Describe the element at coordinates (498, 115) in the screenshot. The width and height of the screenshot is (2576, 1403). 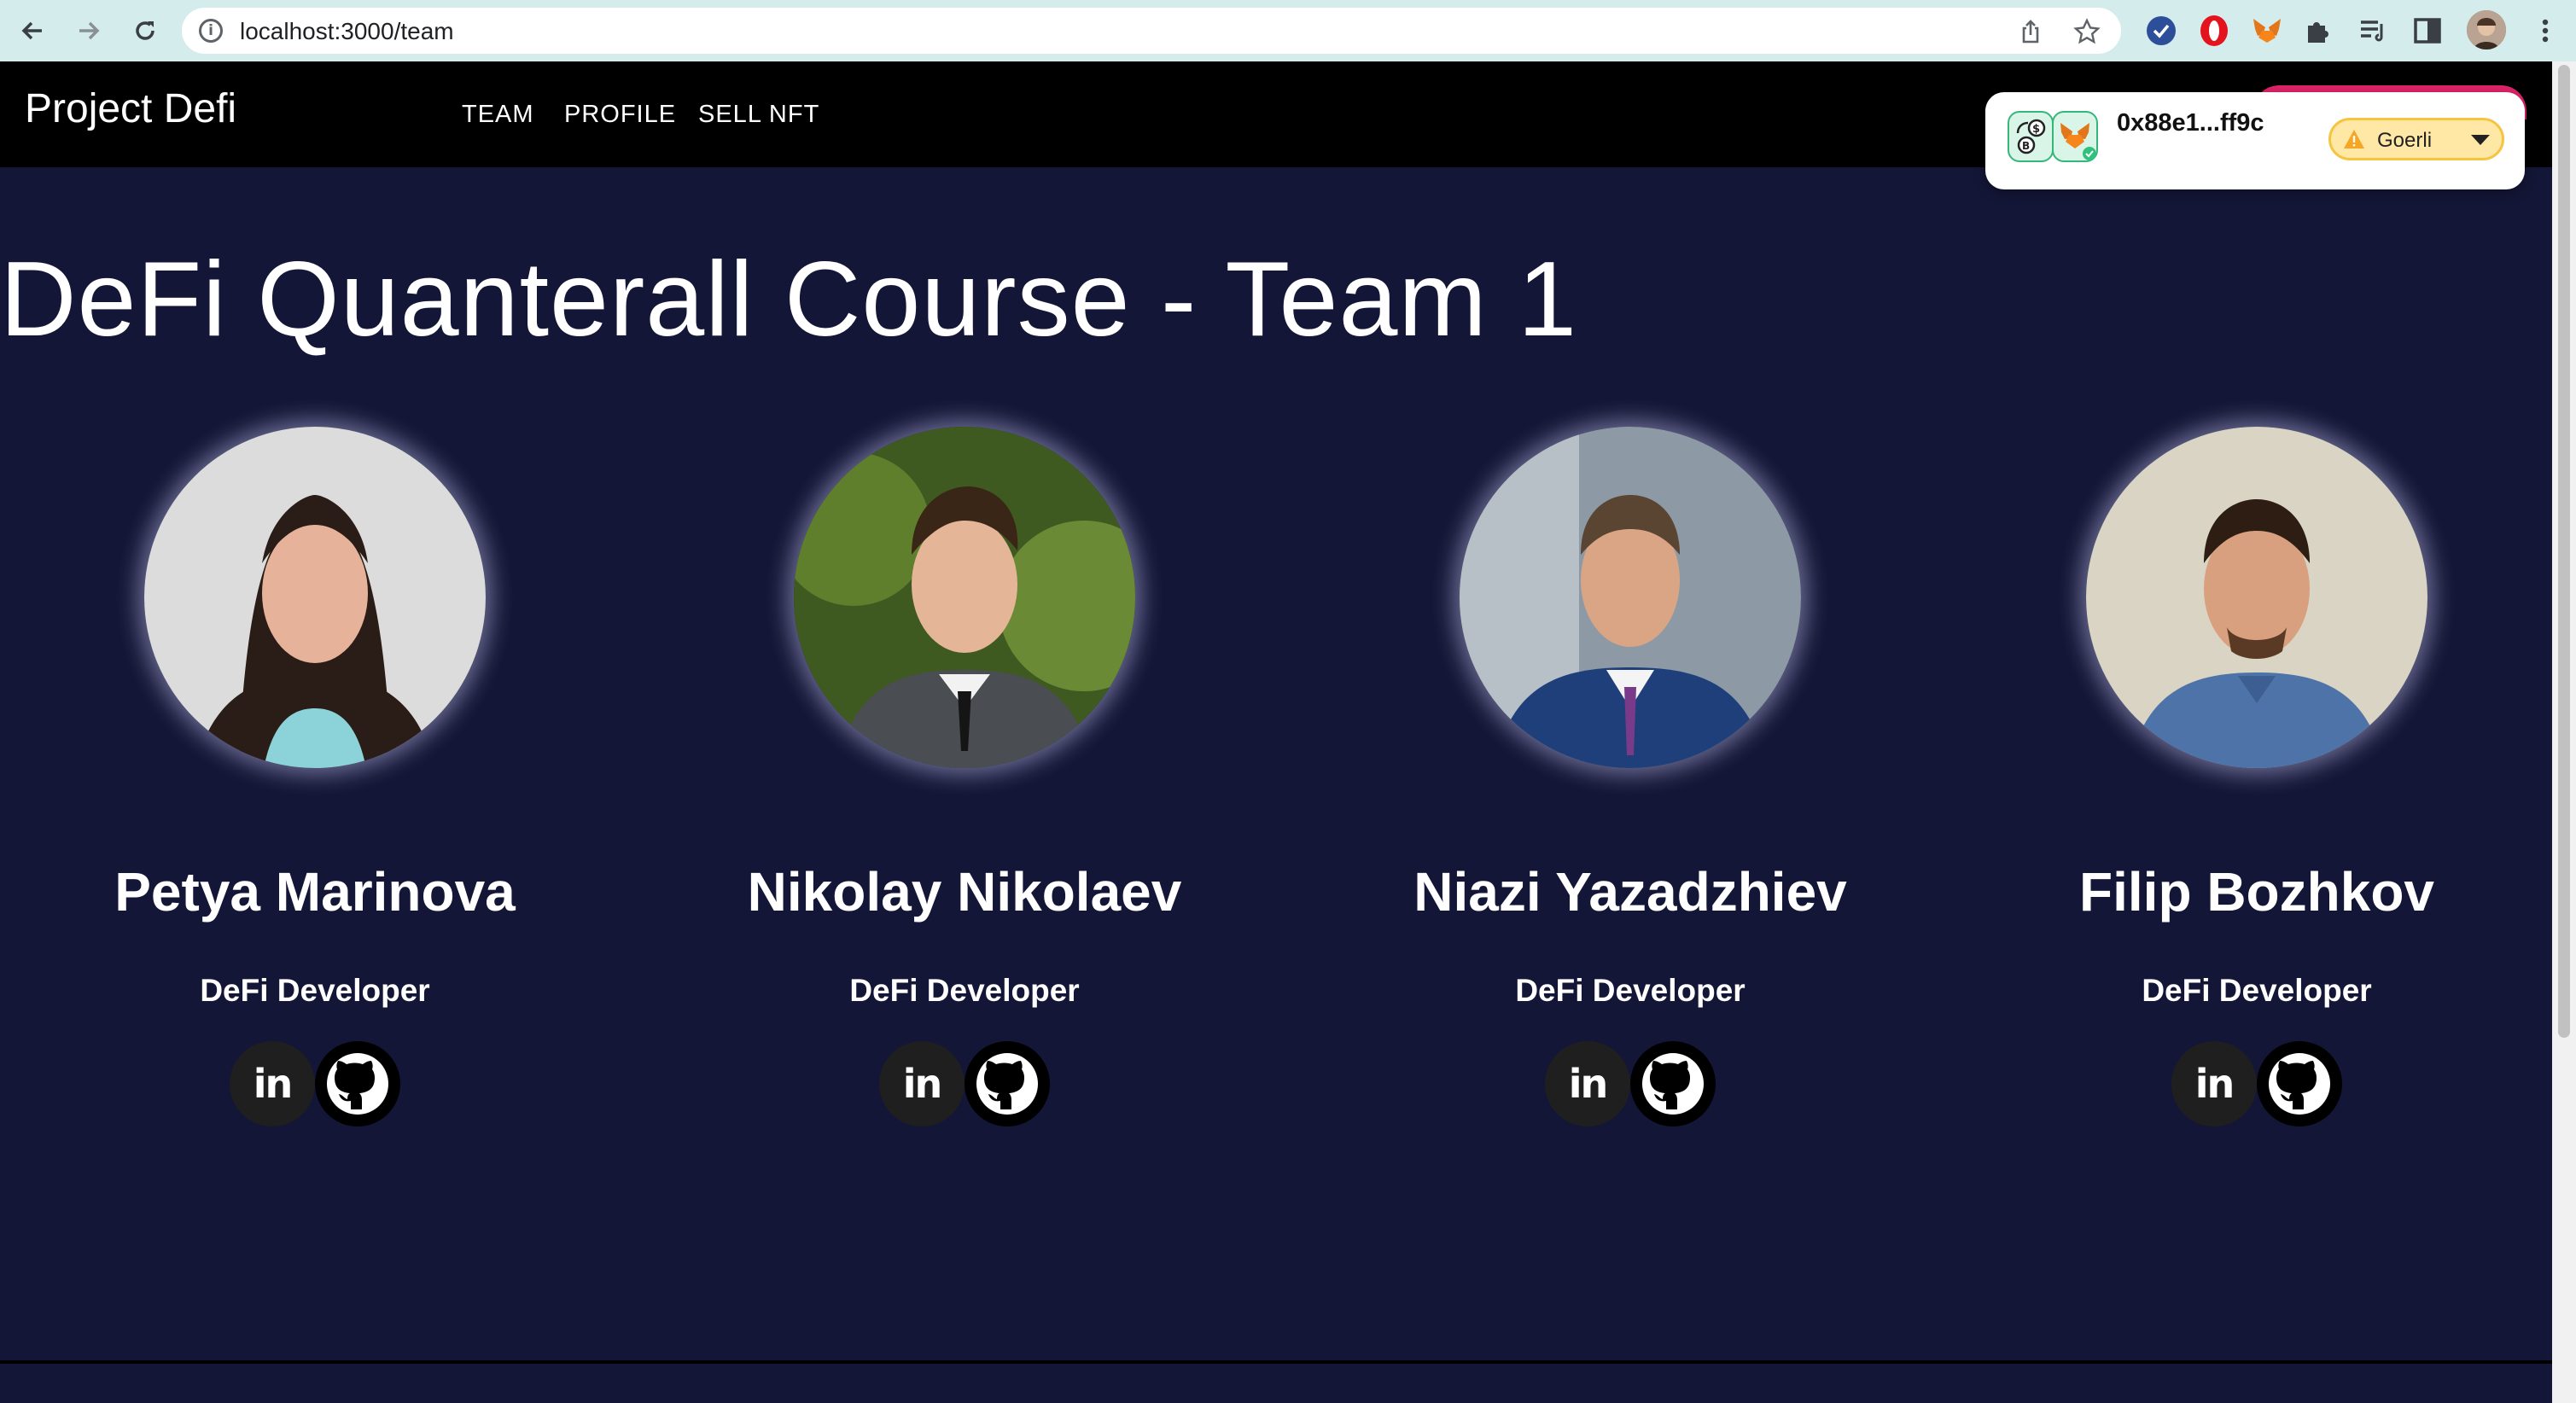
I see `nav-team: TEAM` at that location.